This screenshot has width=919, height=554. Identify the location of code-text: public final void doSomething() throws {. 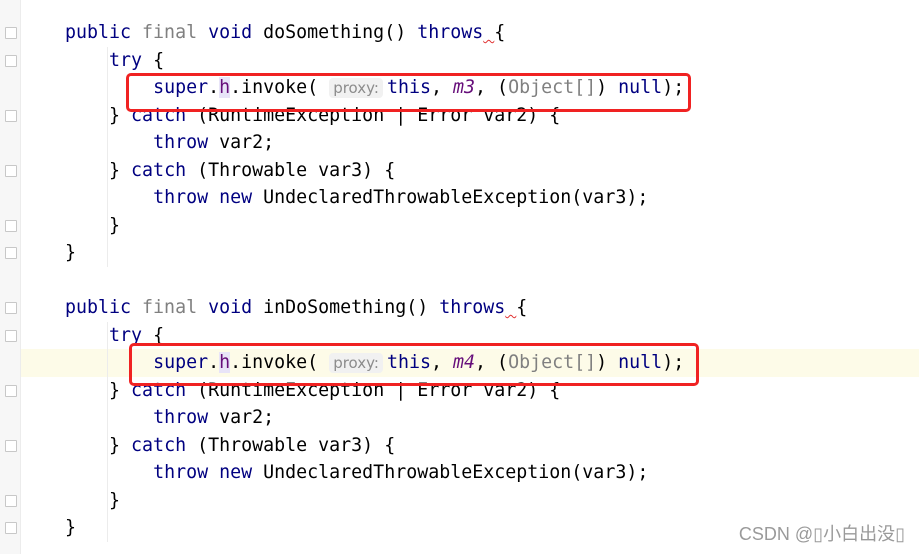
(285, 33).